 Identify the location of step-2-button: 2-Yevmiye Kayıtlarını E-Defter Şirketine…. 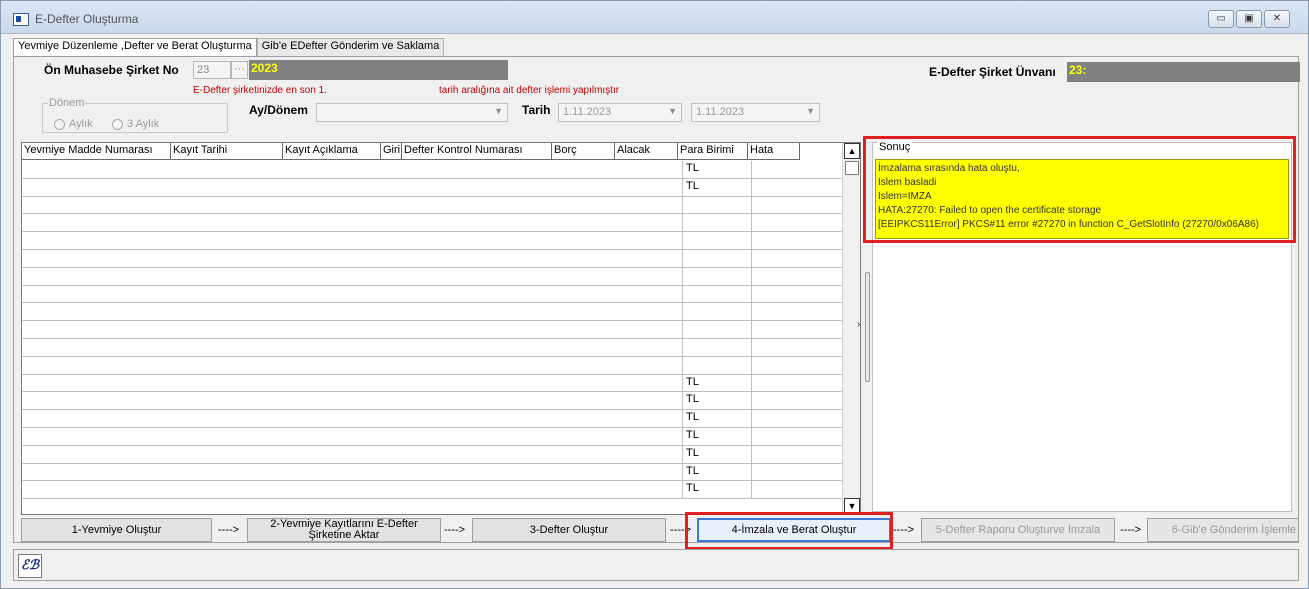
(344, 530).